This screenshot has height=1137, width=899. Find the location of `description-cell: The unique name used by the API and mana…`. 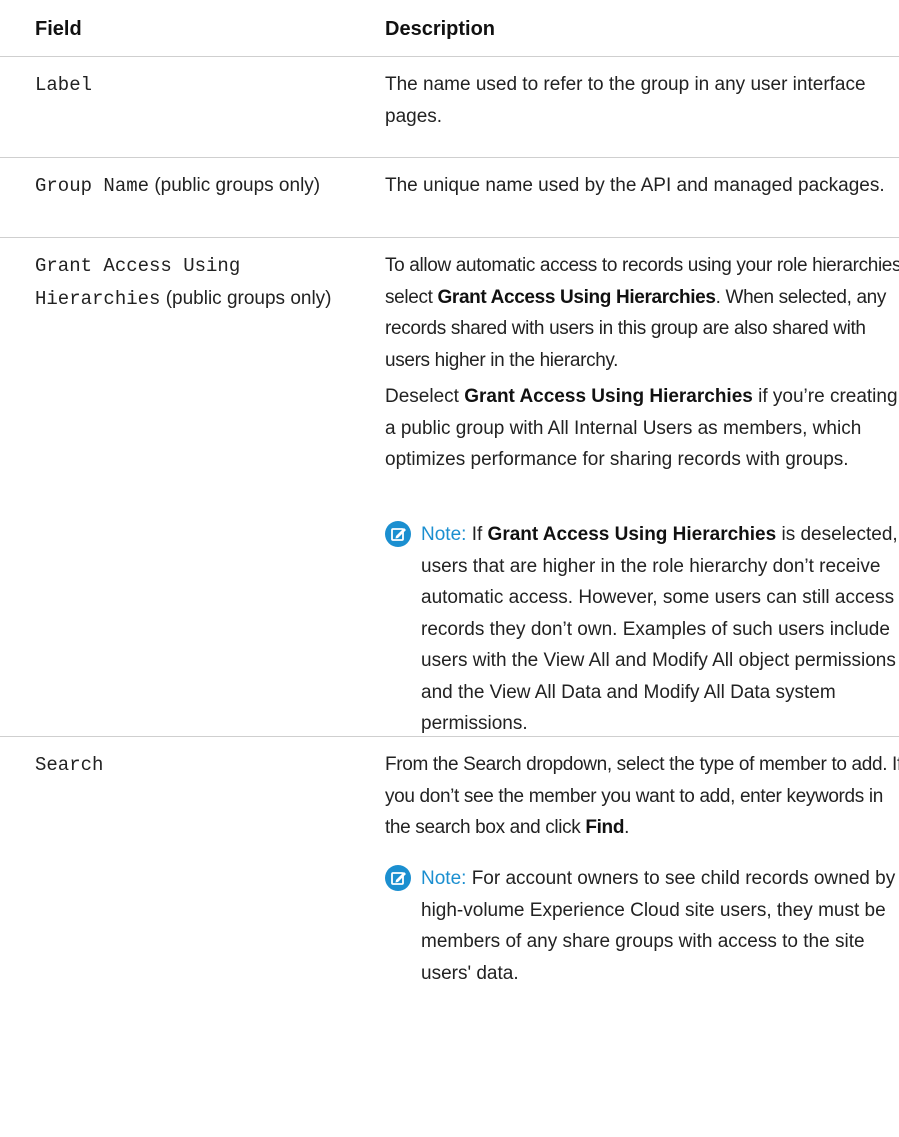

description-cell: The unique name used by the API and mana… is located at coordinates (635, 185).